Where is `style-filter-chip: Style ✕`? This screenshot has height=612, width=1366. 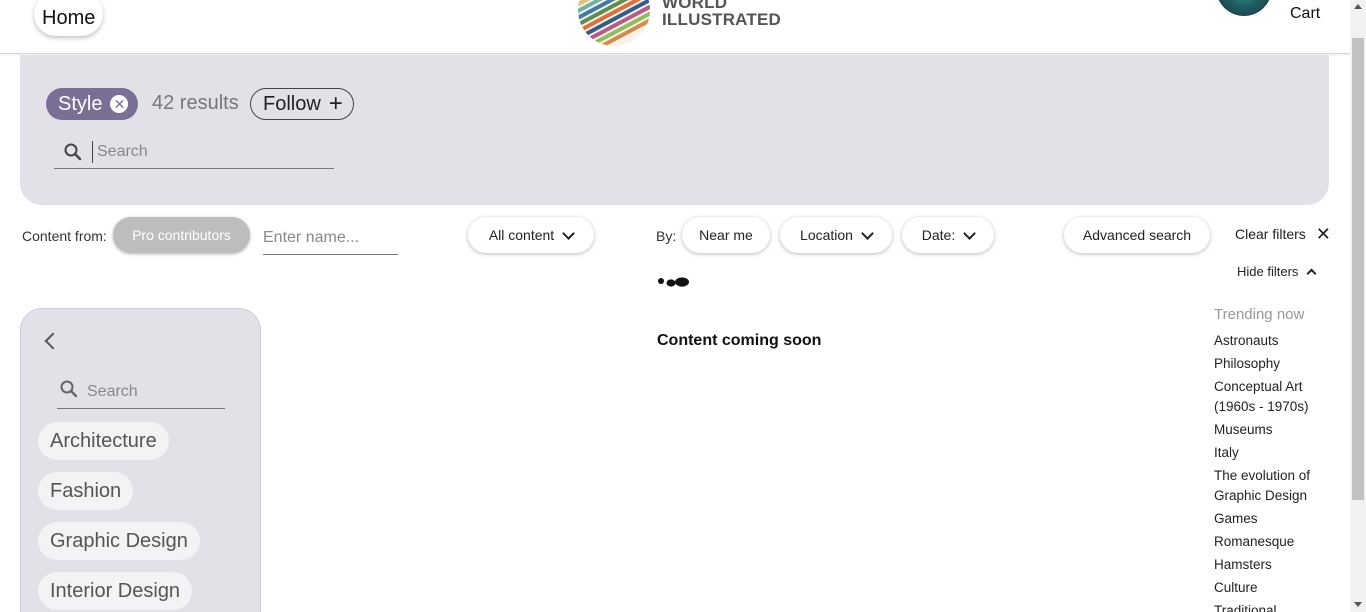
style-filter-chip: Style ✕ is located at coordinates (92, 104).